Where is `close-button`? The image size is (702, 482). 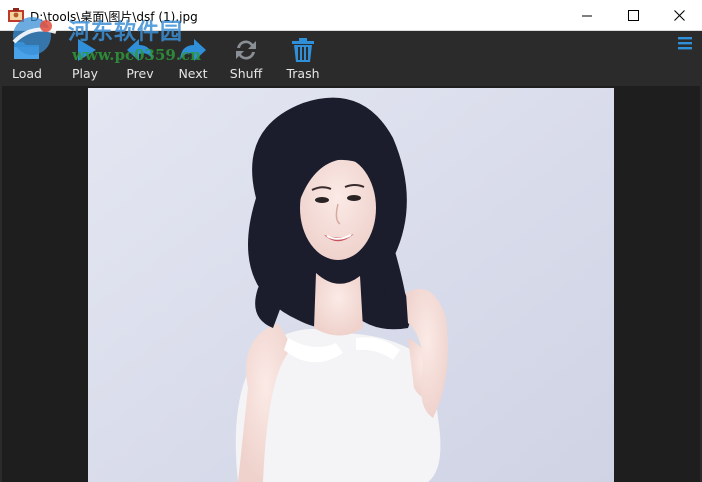 close-button is located at coordinates (679, 15).